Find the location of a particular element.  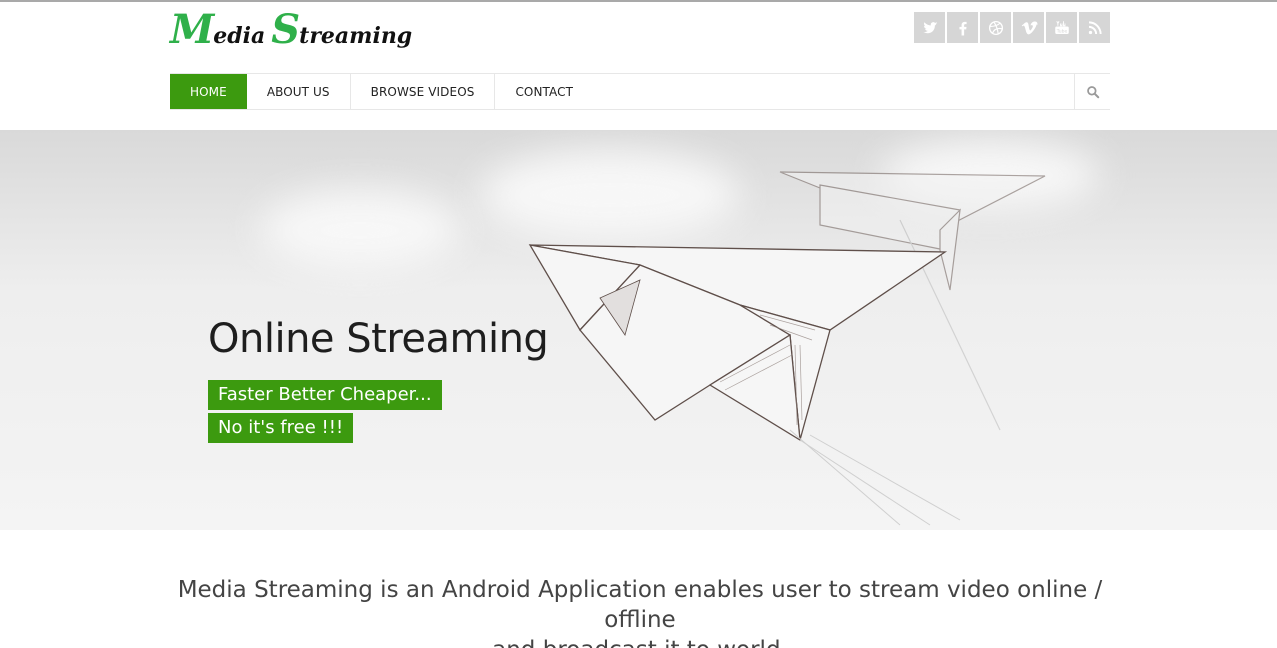

facebook-icon is located at coordinates (962, 28).